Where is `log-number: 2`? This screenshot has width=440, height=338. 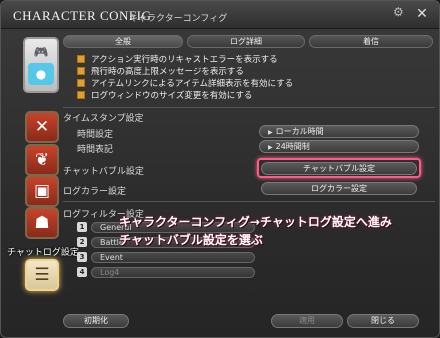 log-number: 2 is located at coordinates (82, 242).